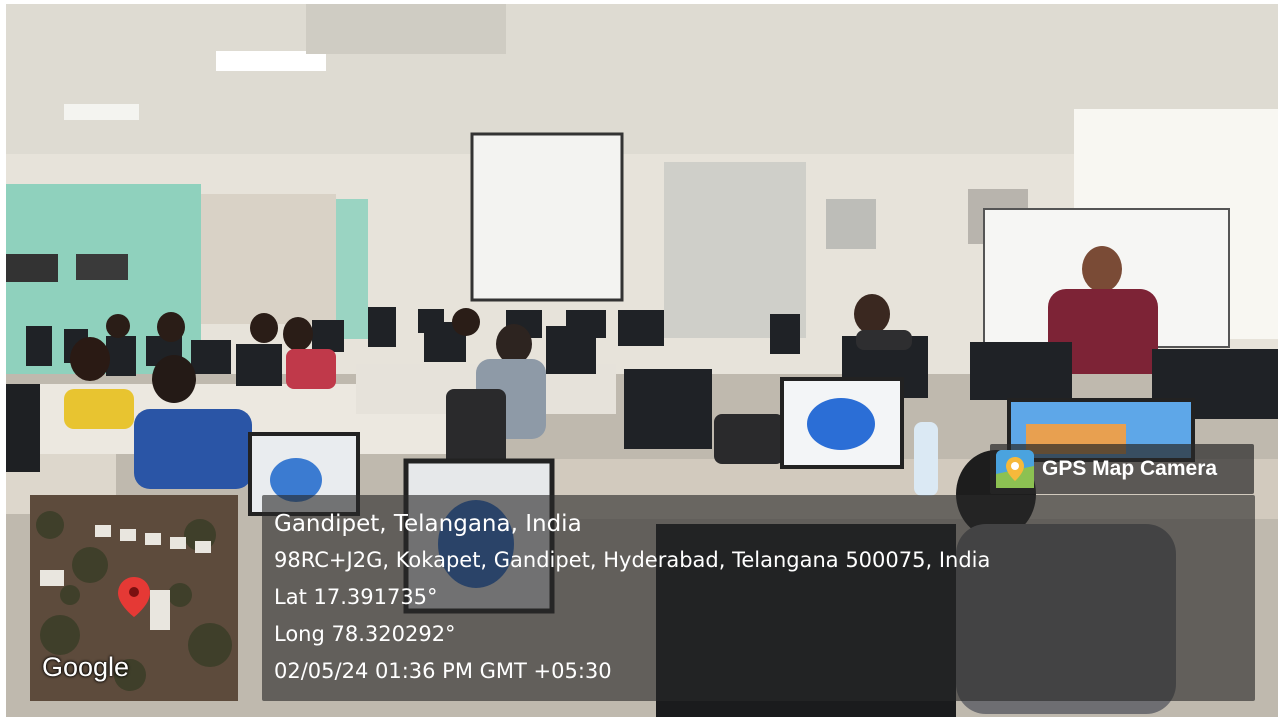 Image resolution: width=1283 pixels, height=721 pixels. Describe the element at coordinates (365, 634) in the screenshot. I see `longitude: Long 78.320292°` at that location.